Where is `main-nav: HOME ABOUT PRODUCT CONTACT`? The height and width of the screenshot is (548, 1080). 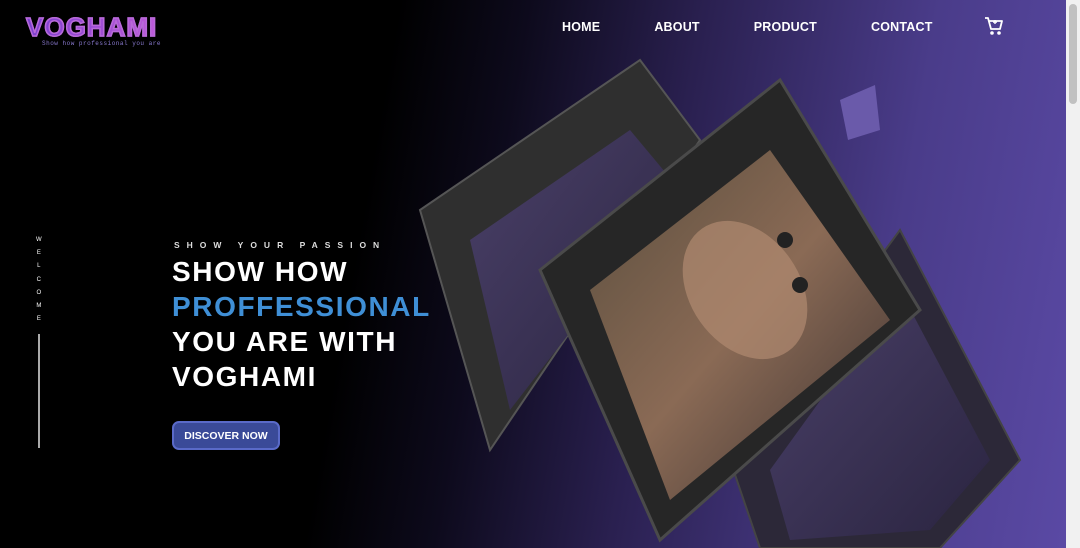
main-nav: HOME ABOUT PRODUCT CONTACT is located at coordinates (774, 27).